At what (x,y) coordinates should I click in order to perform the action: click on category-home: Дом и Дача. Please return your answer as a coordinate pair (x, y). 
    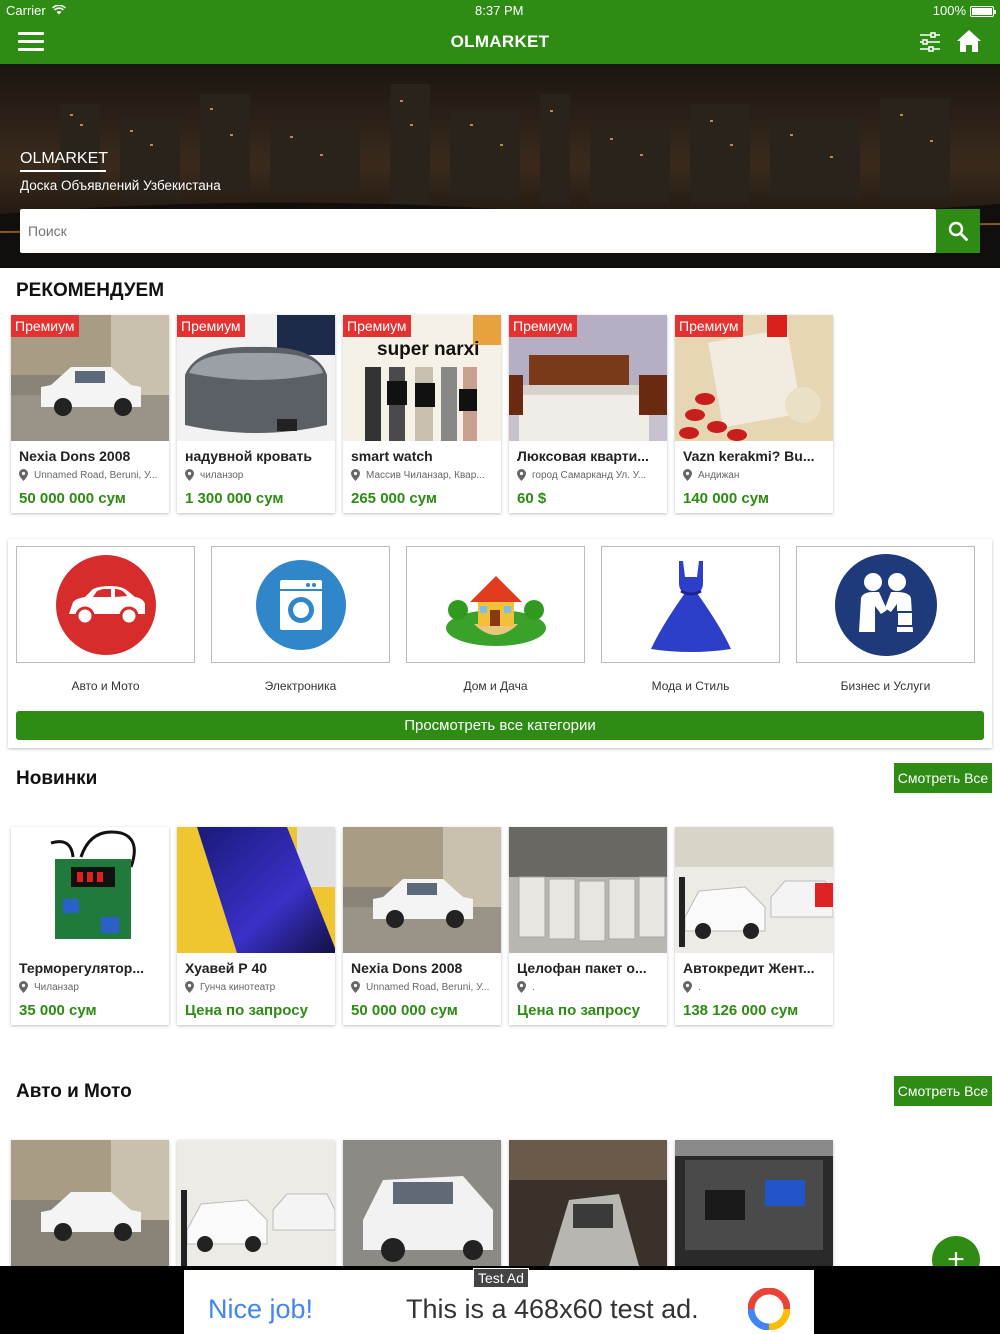
    Looking at the image, I should click on (495, 619).